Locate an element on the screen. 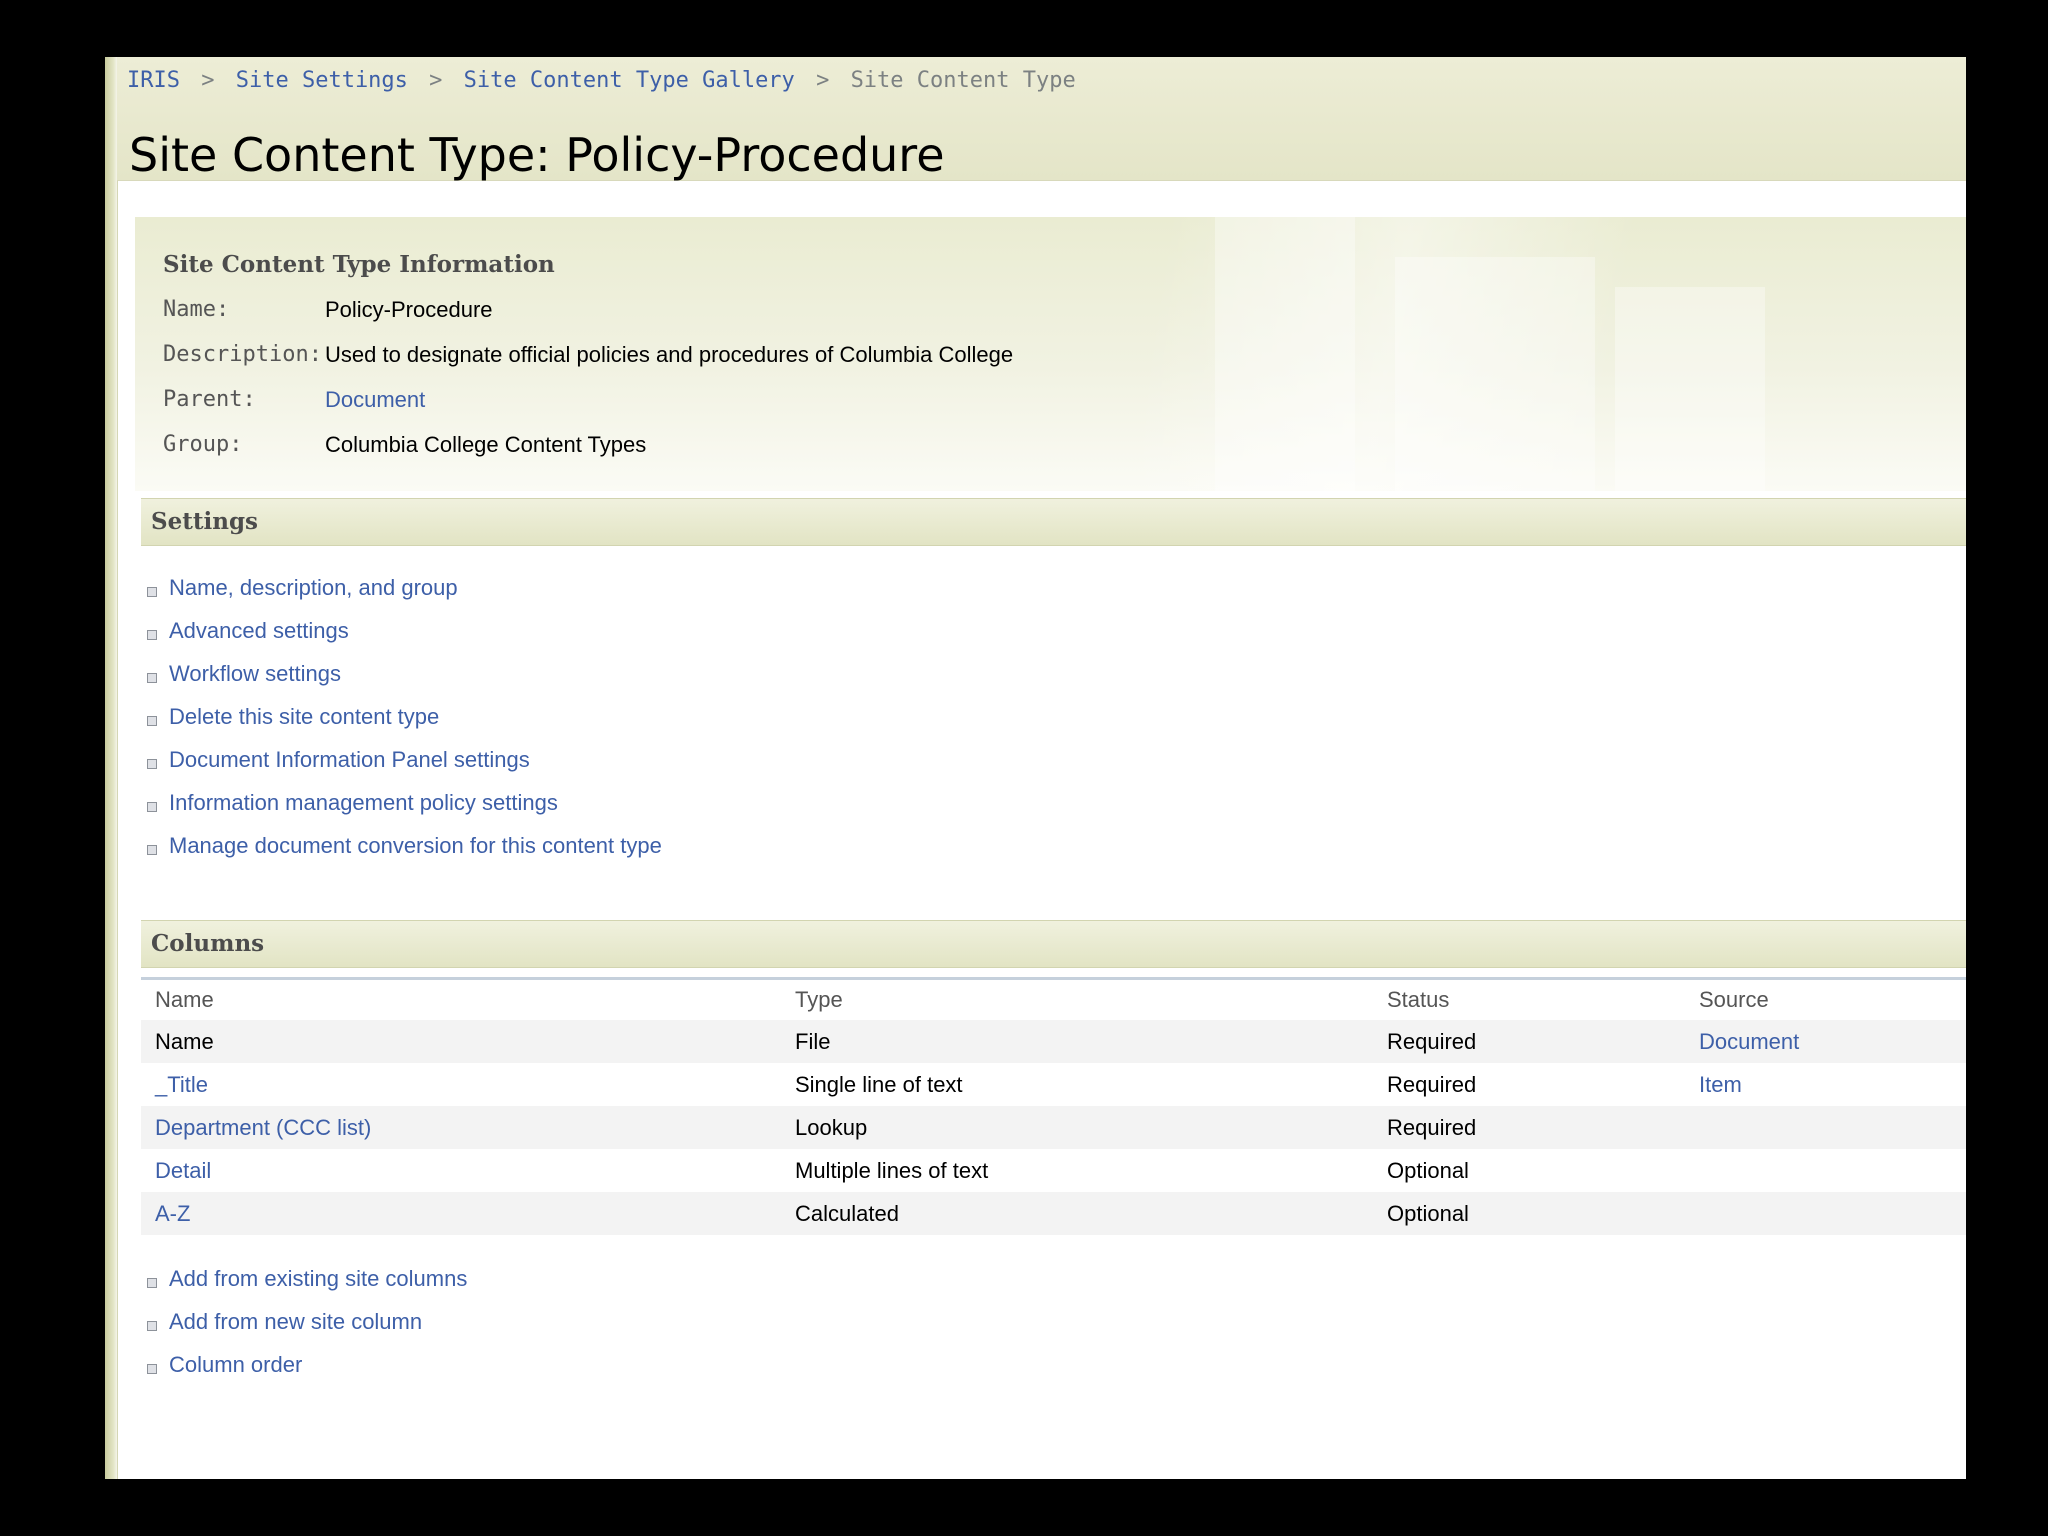  parent-link: Document is located at coordinates (375, 400).